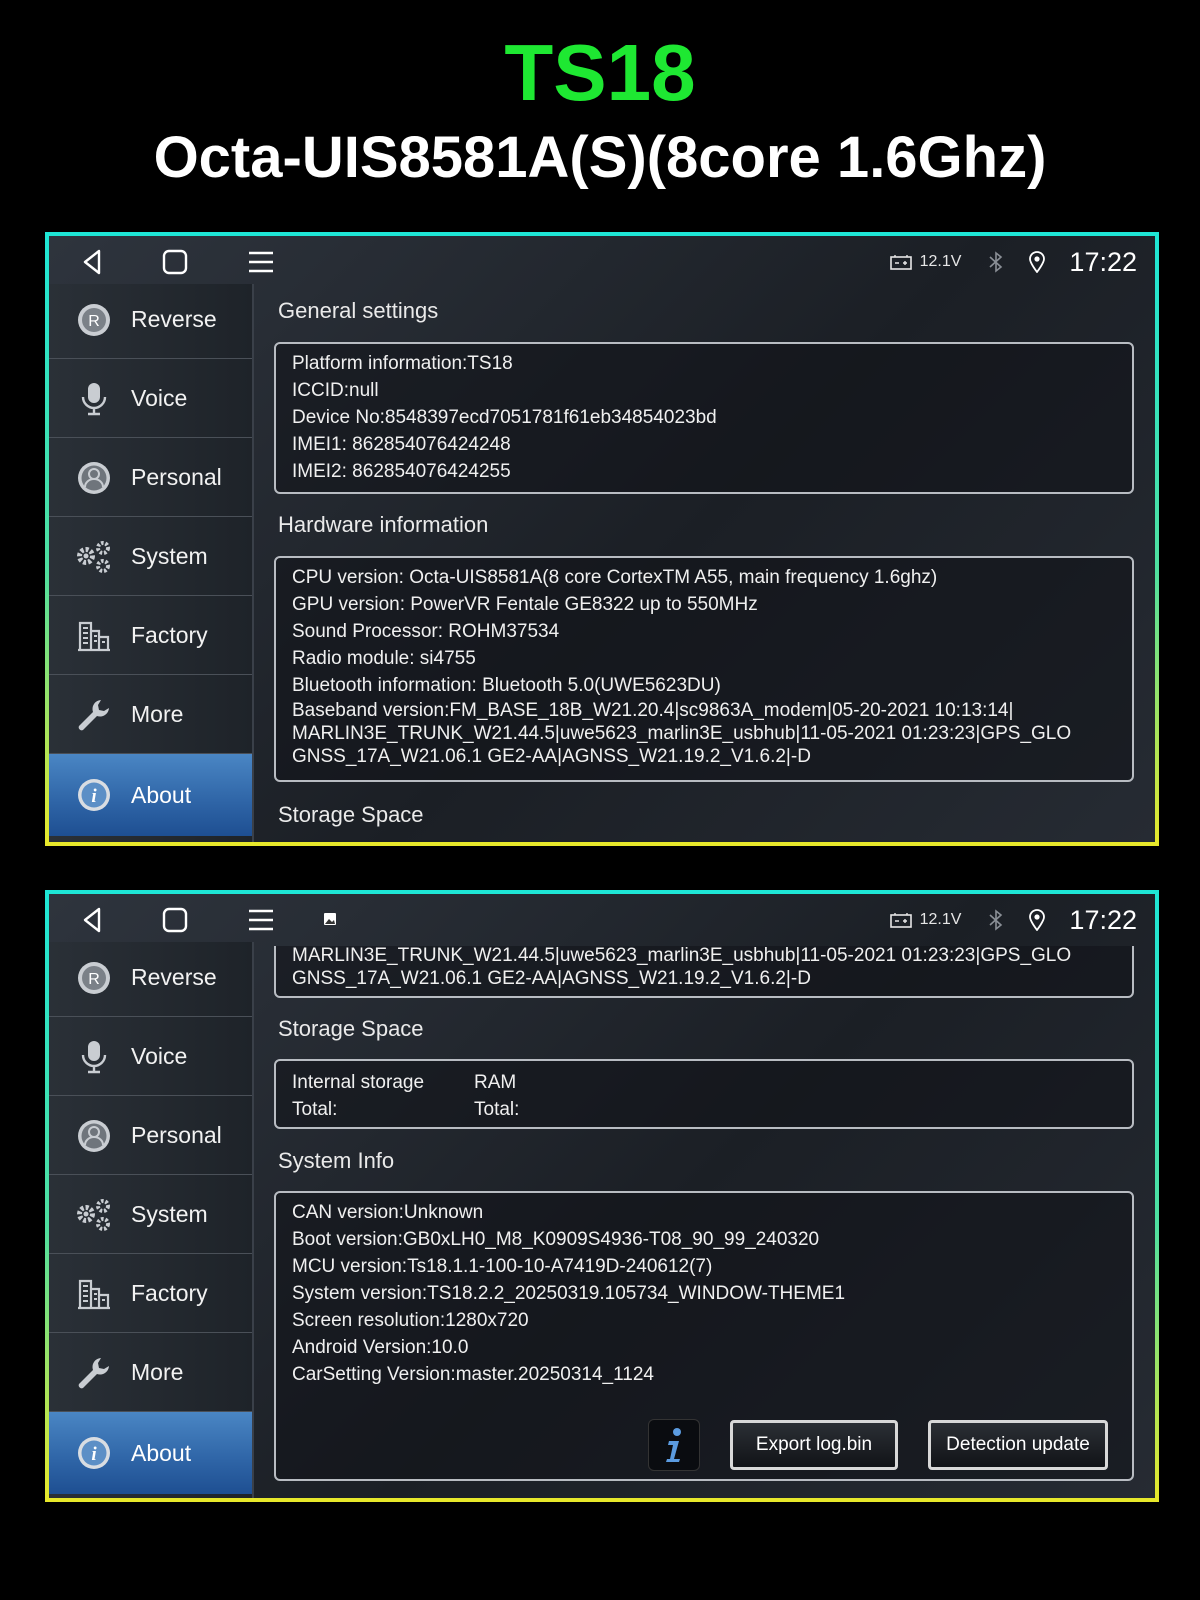  I want to click on internal-storage-column: Internal storage Total:, so click(358, 1096).